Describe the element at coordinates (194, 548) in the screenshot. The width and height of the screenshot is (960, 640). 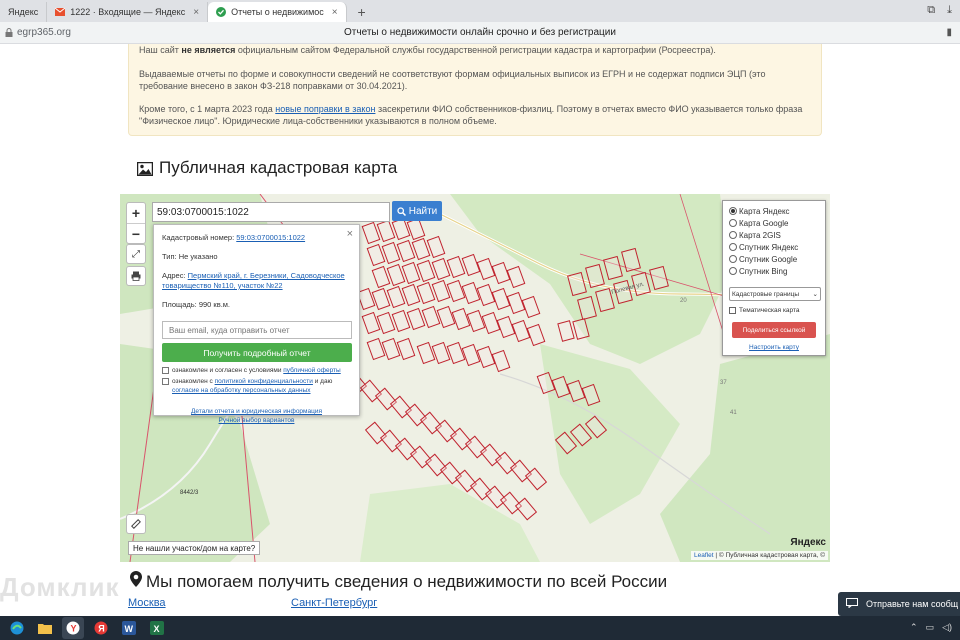
I see `not-found-button: Не нашли участок/дом на карте?` at that location.